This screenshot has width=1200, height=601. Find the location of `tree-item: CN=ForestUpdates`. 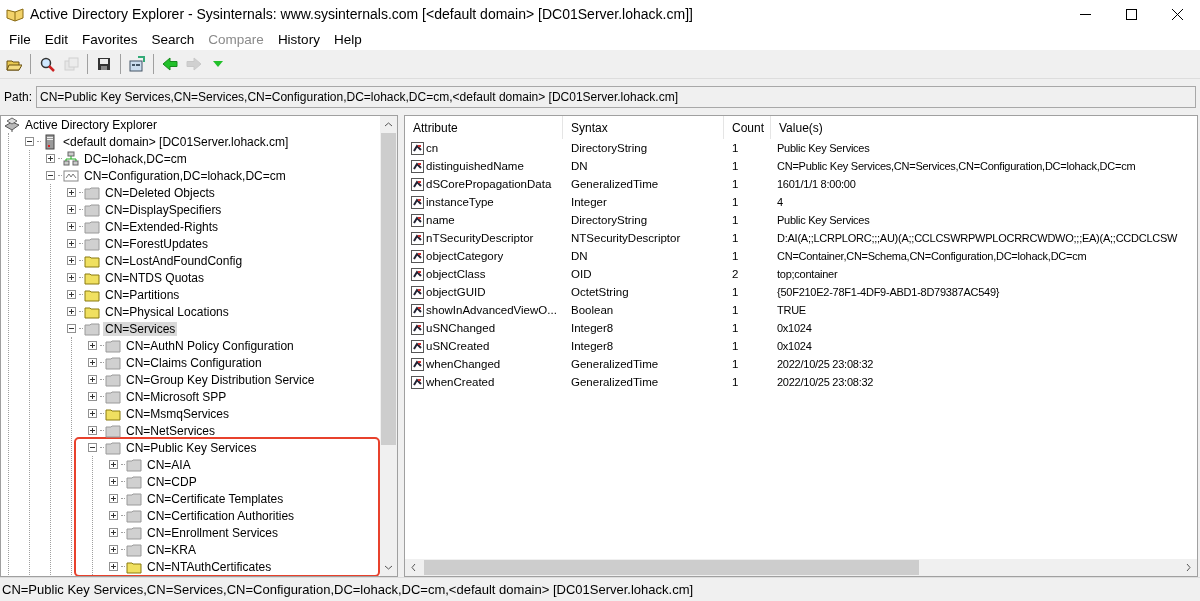

tree-item: CN=ForestUpdates is located at coordinates (157, 243).